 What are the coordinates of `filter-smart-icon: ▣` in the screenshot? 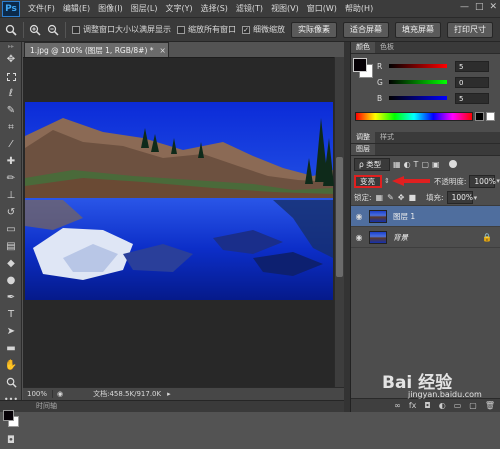 It's located at (436, 164).